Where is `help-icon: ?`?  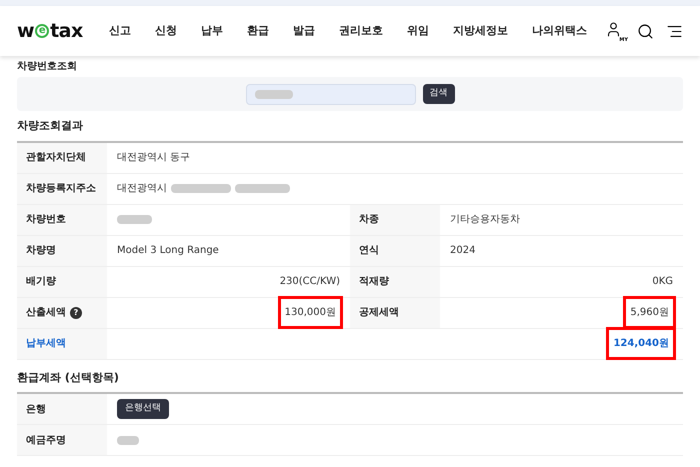
help-icon: ? is located at coordinates (76, 312).